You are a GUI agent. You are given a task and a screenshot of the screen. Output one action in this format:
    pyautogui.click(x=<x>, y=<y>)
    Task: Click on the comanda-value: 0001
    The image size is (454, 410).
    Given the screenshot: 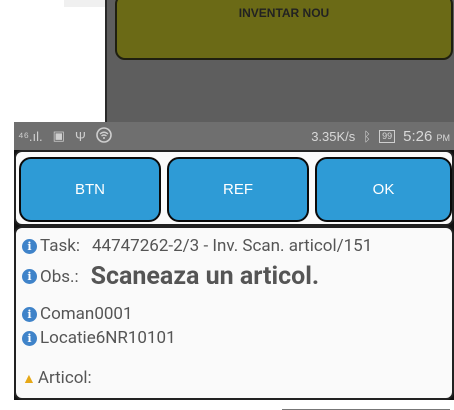 What is the action you would take?
    pyautogui.click(x=113, y=314)
    